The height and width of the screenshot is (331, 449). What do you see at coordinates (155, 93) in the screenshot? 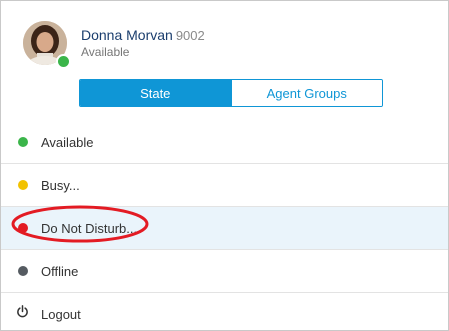
I see `tab-state: State` at bounding box center [155, 93].